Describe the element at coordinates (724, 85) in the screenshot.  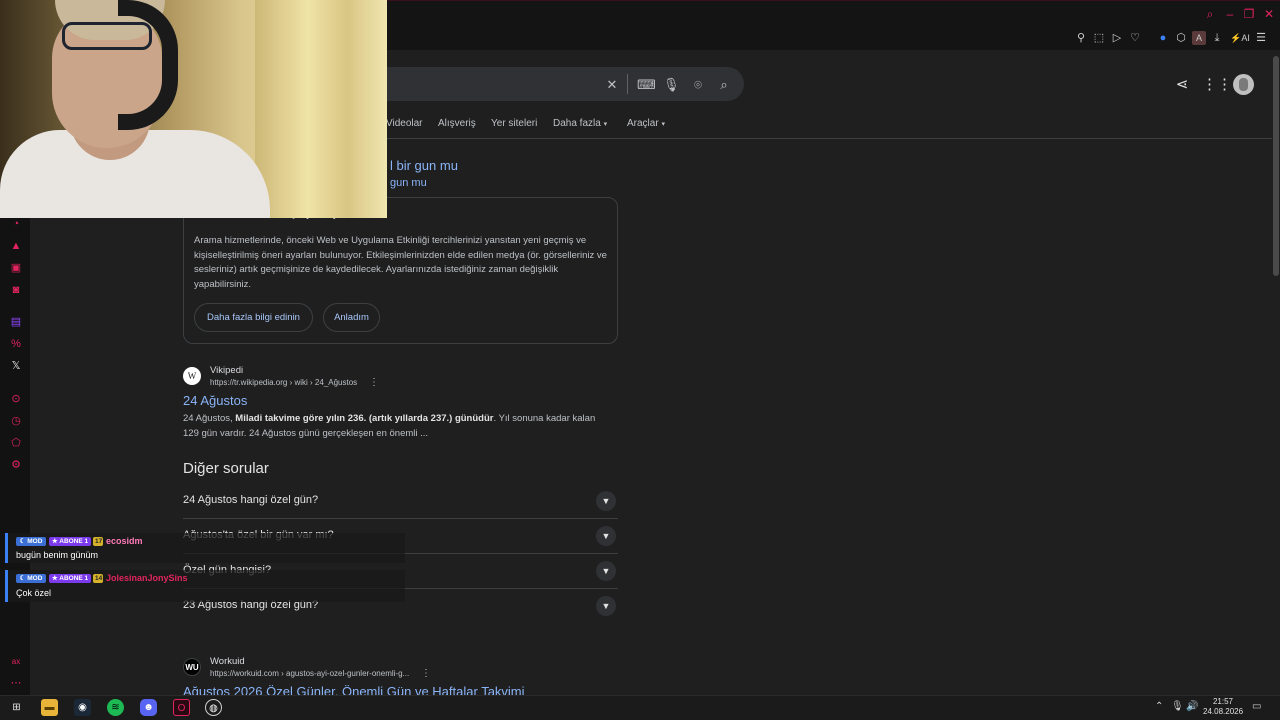
I see `search-icon: ⌕` at that location.